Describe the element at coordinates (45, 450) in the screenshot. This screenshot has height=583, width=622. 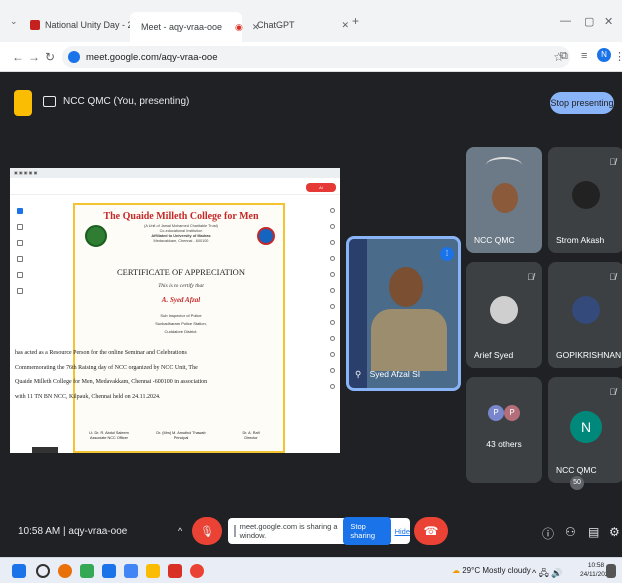
I see `shared-status-chip` at that location.